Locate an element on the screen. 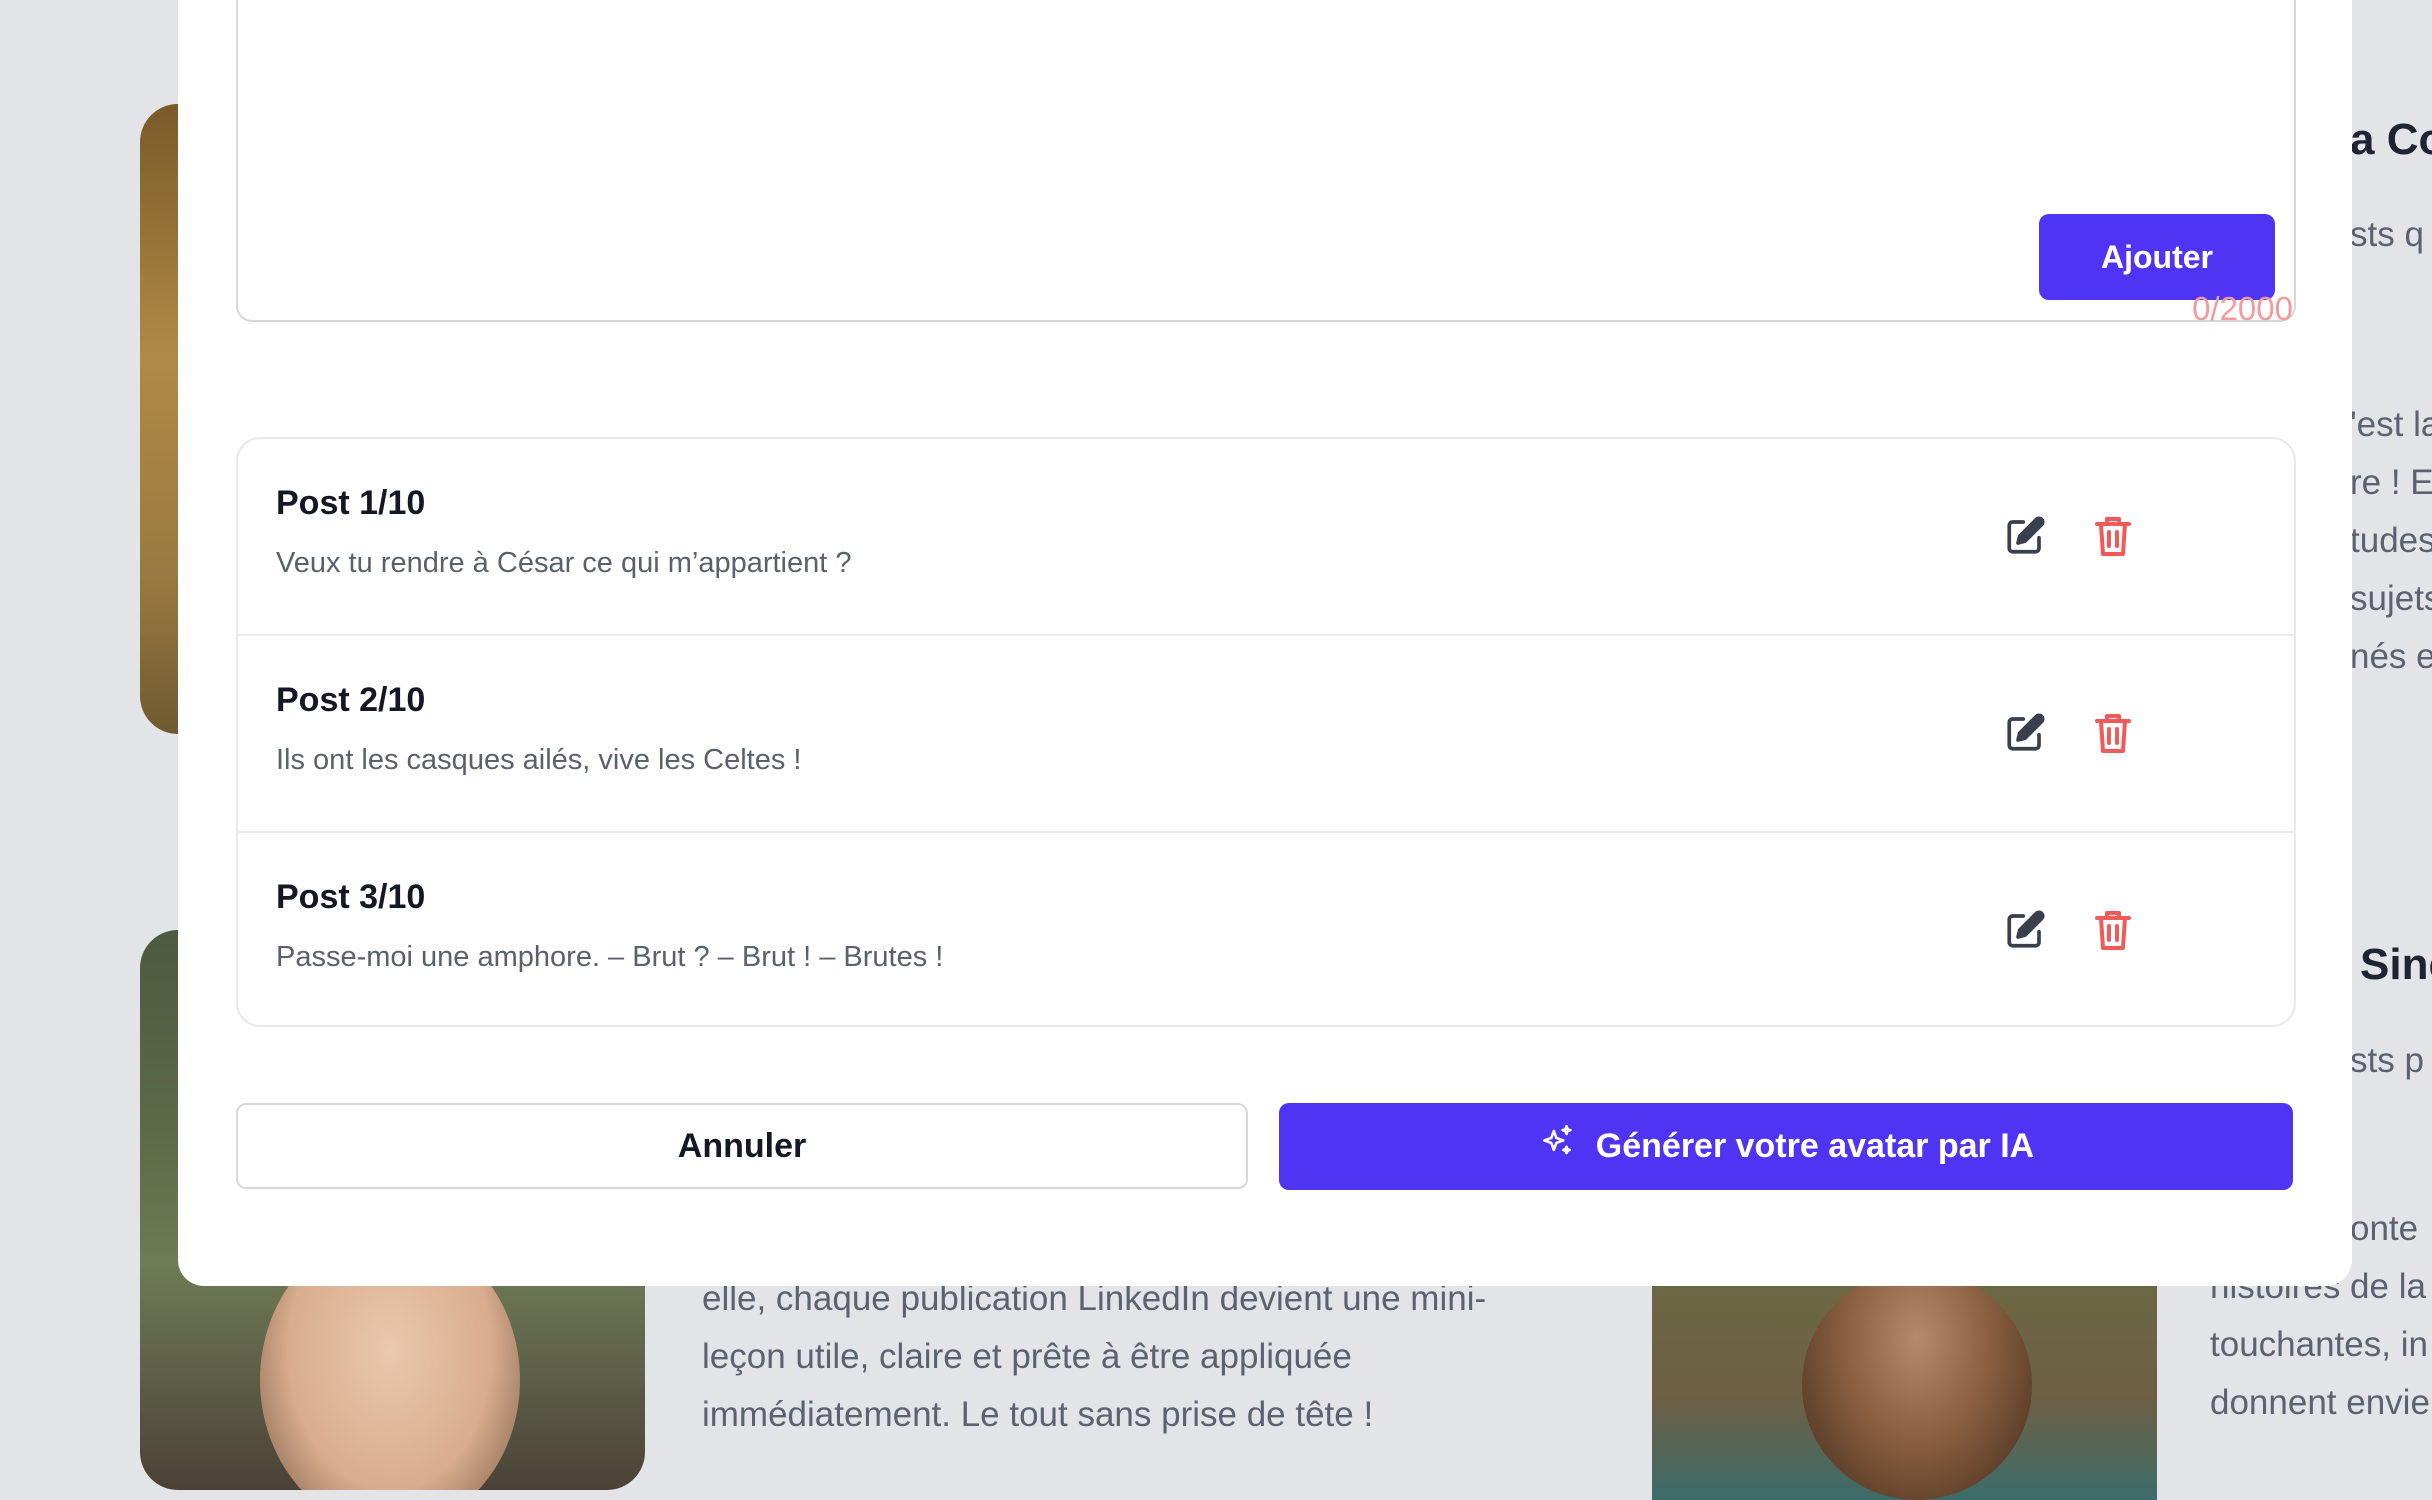 Image resolution: width=2432 pixels, height=1500 pixels. card-subtitle: sts p is located at coordinates (2387, 1060).